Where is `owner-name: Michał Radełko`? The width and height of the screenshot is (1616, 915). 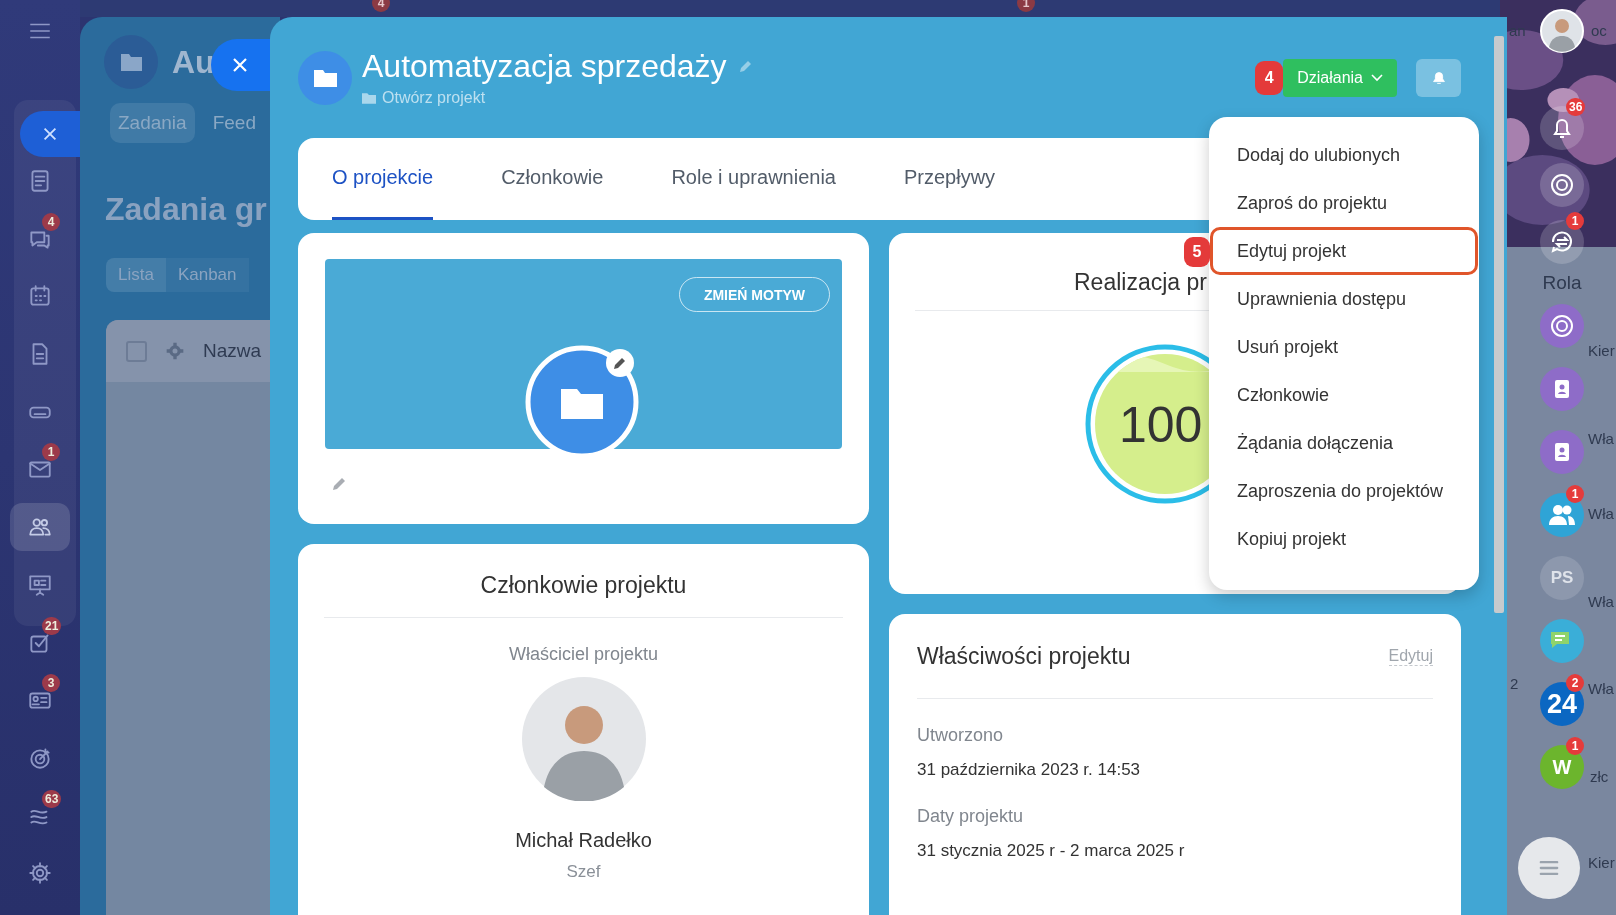 owner-name: Michał Radełko is located at coordinates (583, 840).